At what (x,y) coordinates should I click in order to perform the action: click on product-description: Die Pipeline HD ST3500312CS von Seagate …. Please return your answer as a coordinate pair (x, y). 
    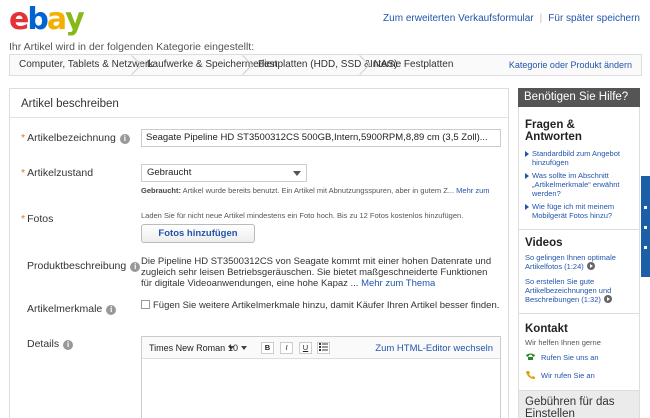
    Looking at the image, I should click on (321, 272).